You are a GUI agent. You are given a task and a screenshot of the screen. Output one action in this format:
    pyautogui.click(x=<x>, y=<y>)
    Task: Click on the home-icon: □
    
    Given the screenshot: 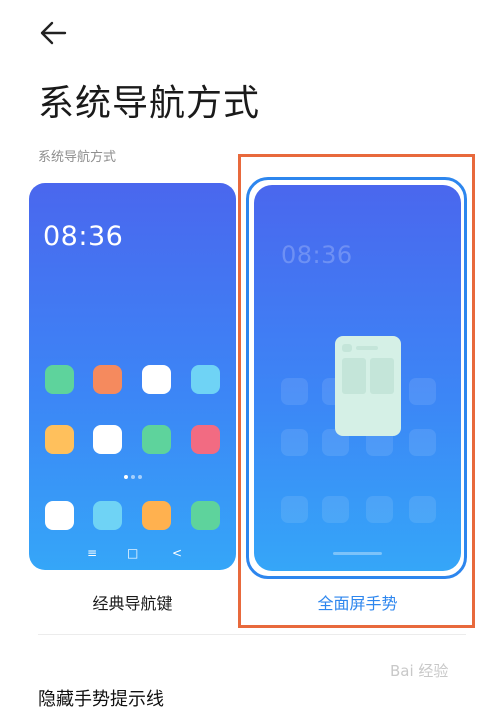 What is the action you would take?
    pyautogui.click(x=133, y=553)
    